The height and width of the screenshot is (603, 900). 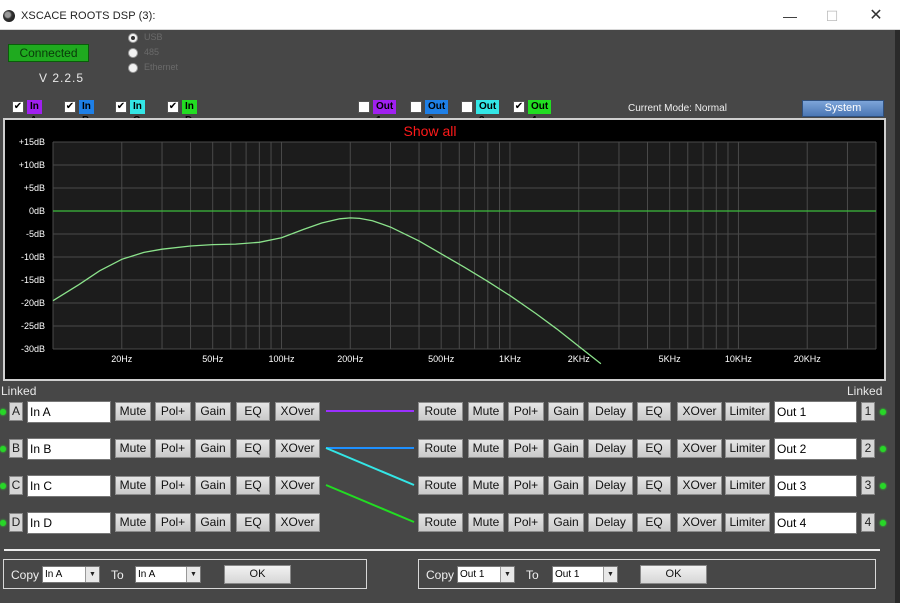 What do you see at coordinates (585, 574) in the screenshot?
I see `copy-target-select: Out 1 ▼` at bounding box center [585, 574].